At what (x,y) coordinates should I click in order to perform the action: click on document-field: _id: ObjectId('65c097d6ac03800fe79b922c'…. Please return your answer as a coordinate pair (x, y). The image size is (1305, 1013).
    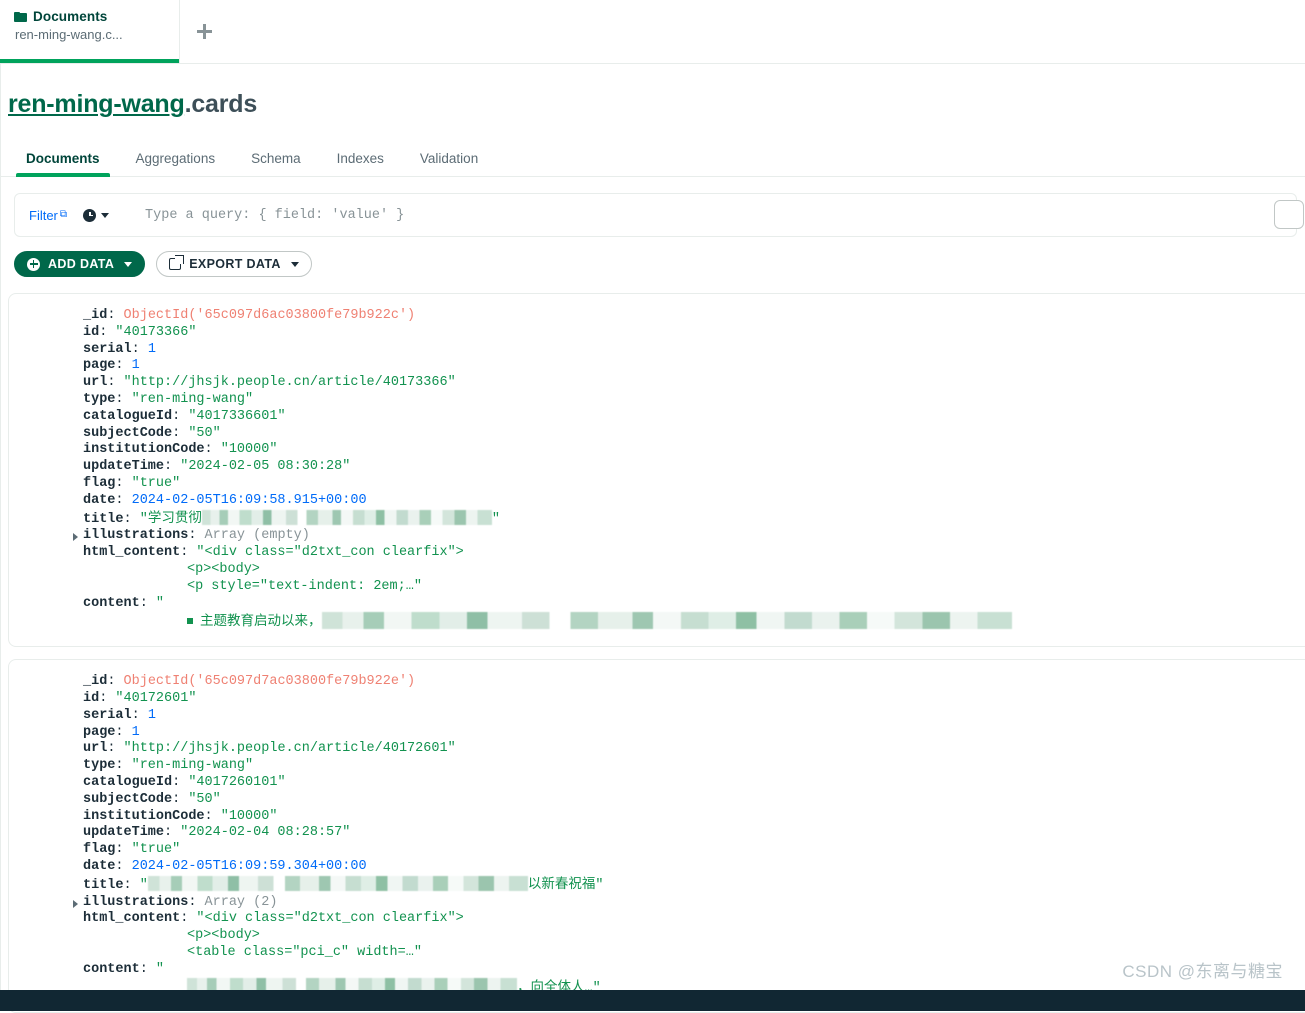
    Looking at the image, I should click on (249, 315).